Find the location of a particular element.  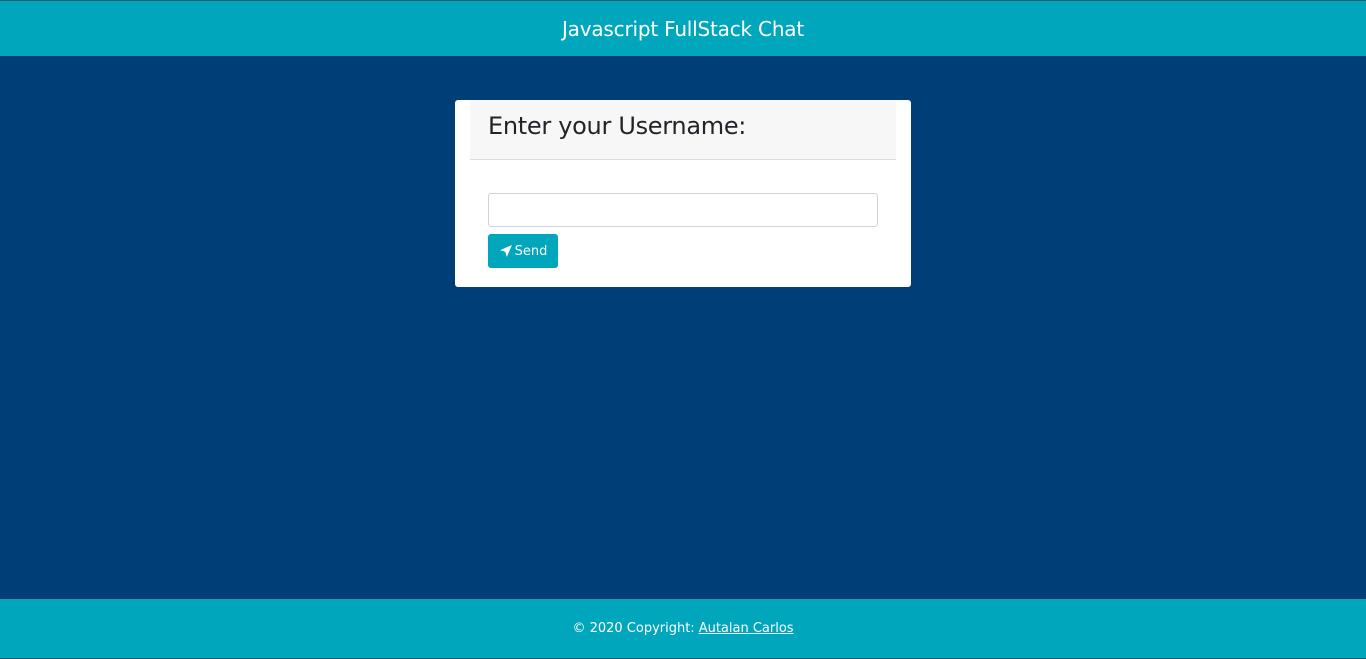

username-card: Enter your Username: Send is located at coordinates (683, 193).